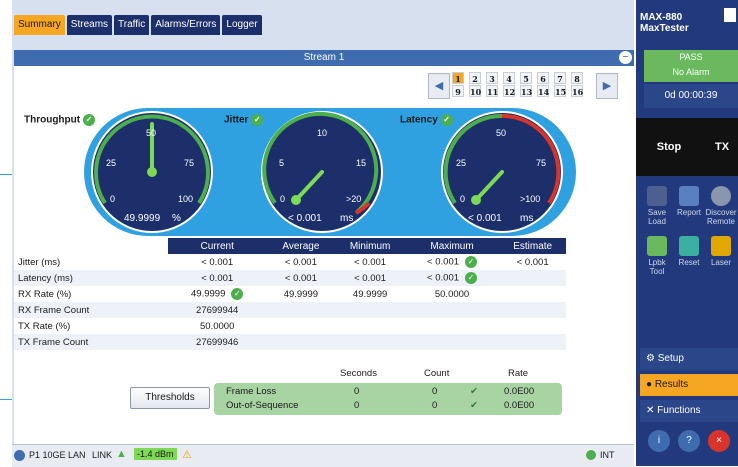 The height and width of the screenshot is (467, 738). Describe the element at coordinates (691, 57) in the screenshot. I see `pass-label: PASS` at that location.